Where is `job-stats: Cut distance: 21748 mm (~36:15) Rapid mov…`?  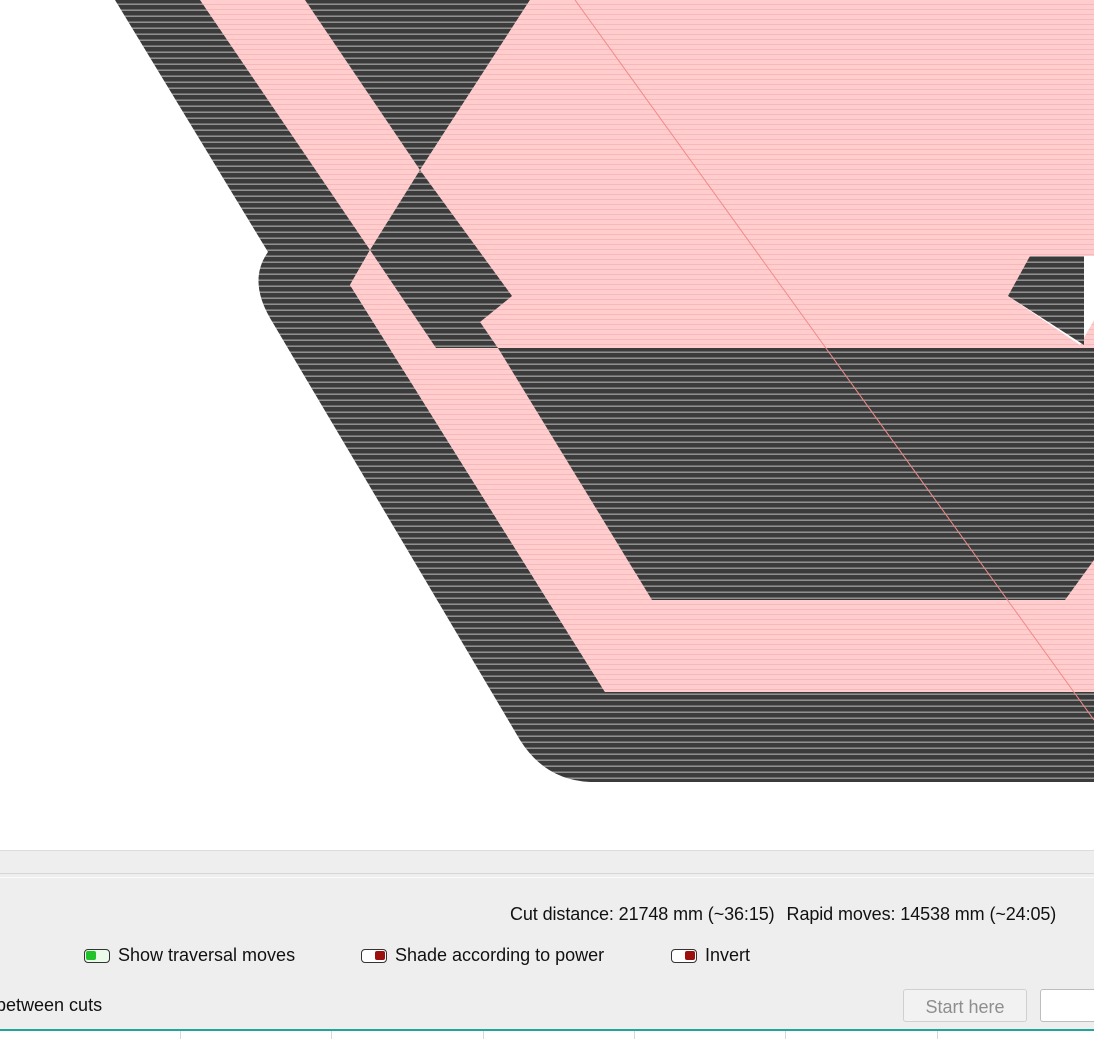
job-stats: Cut distance: 21748 mm (~36:15) Rapid mov… is located at coordinates (789, 914).